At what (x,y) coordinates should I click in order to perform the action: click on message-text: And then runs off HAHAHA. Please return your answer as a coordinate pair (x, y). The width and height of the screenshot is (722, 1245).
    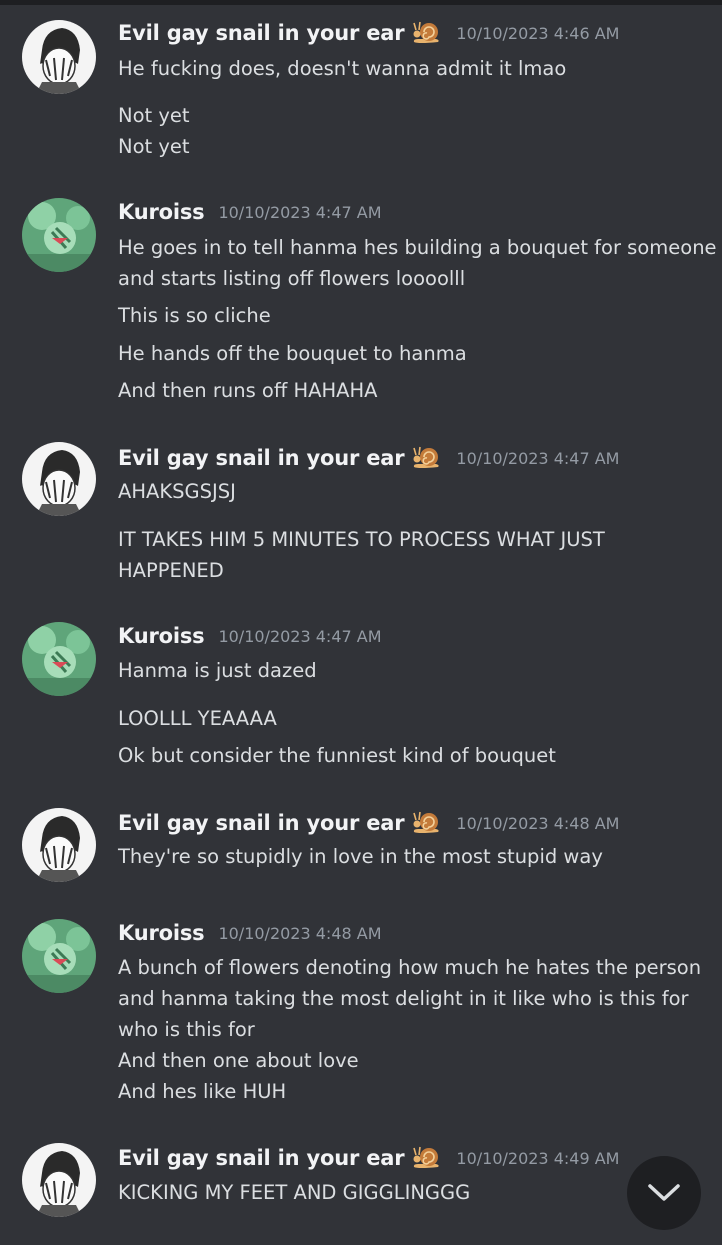
    Looking at the image, I should click on (248, 390).